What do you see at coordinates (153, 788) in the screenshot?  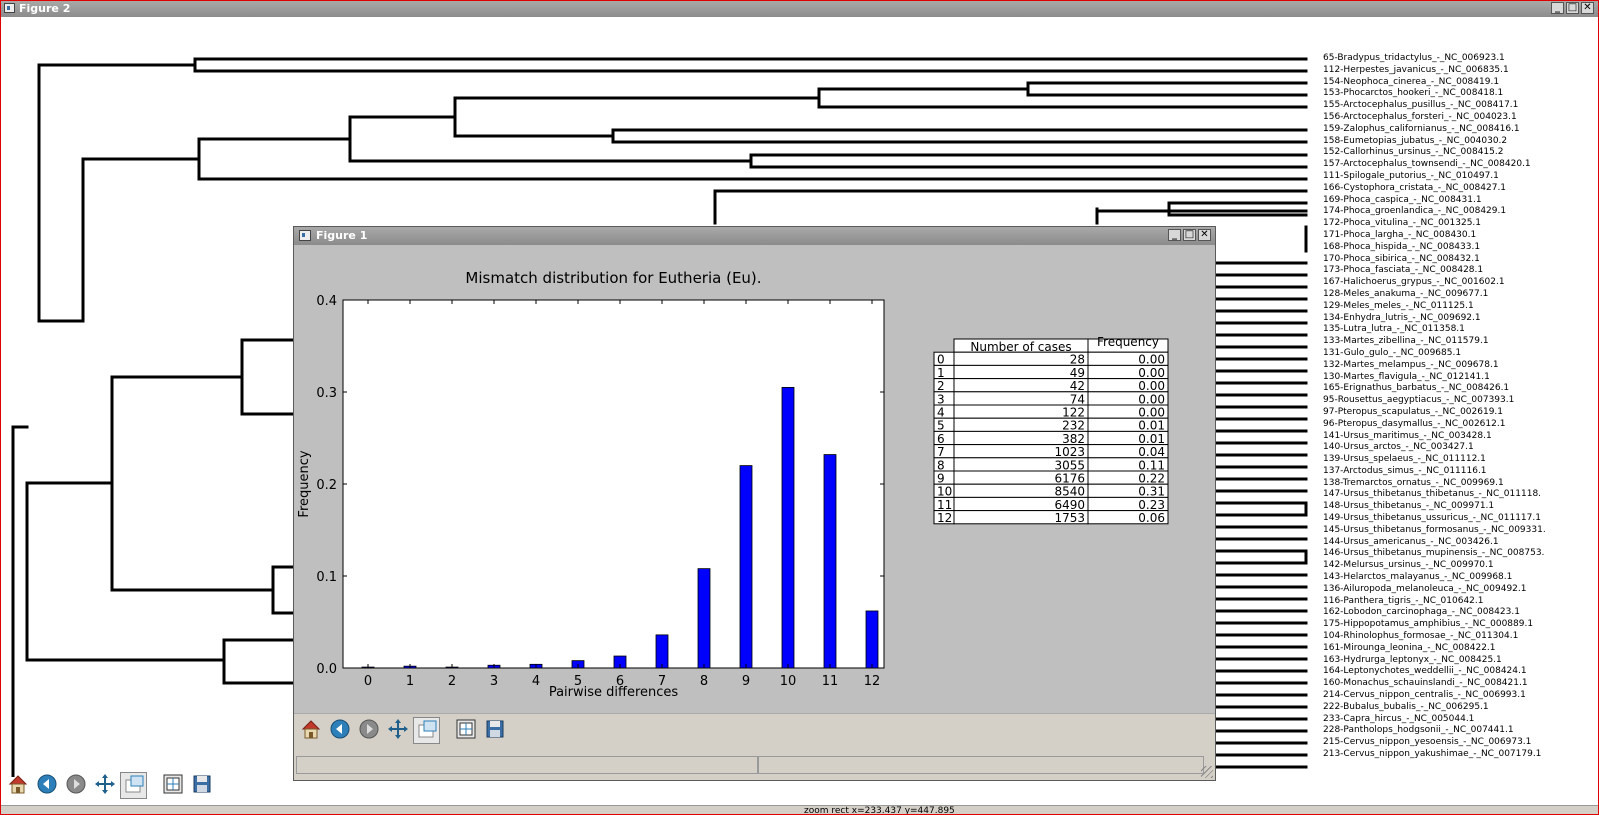 I see `toolbar-separator` at bounding box center [153, 788].